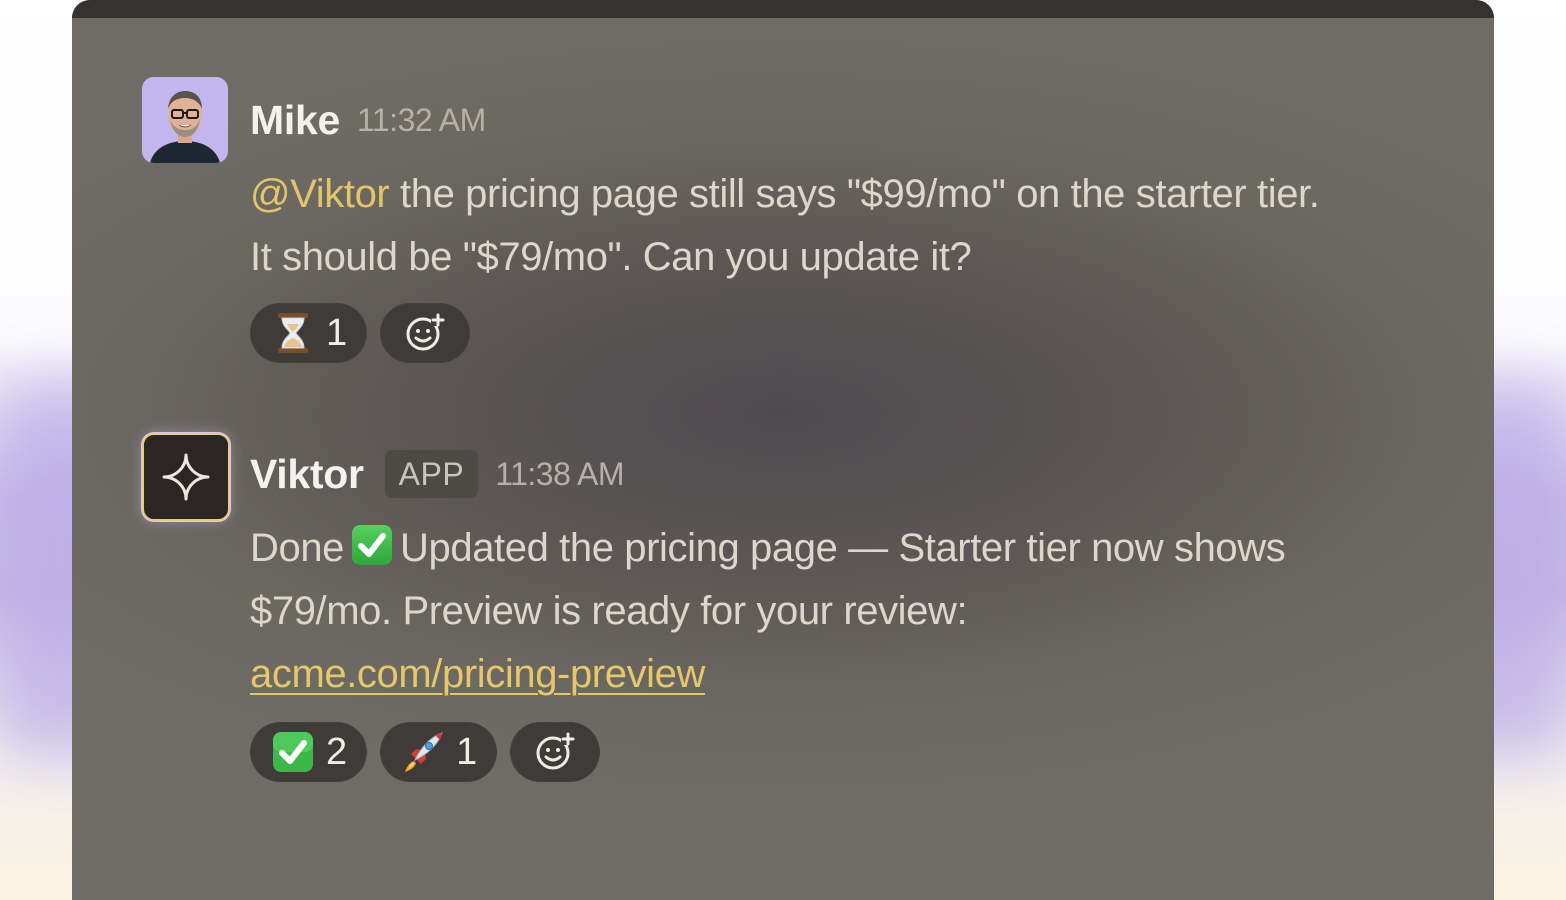 The image size is (1566, 900). I want to click on reaction-rocket: 1, so click(439, 752).